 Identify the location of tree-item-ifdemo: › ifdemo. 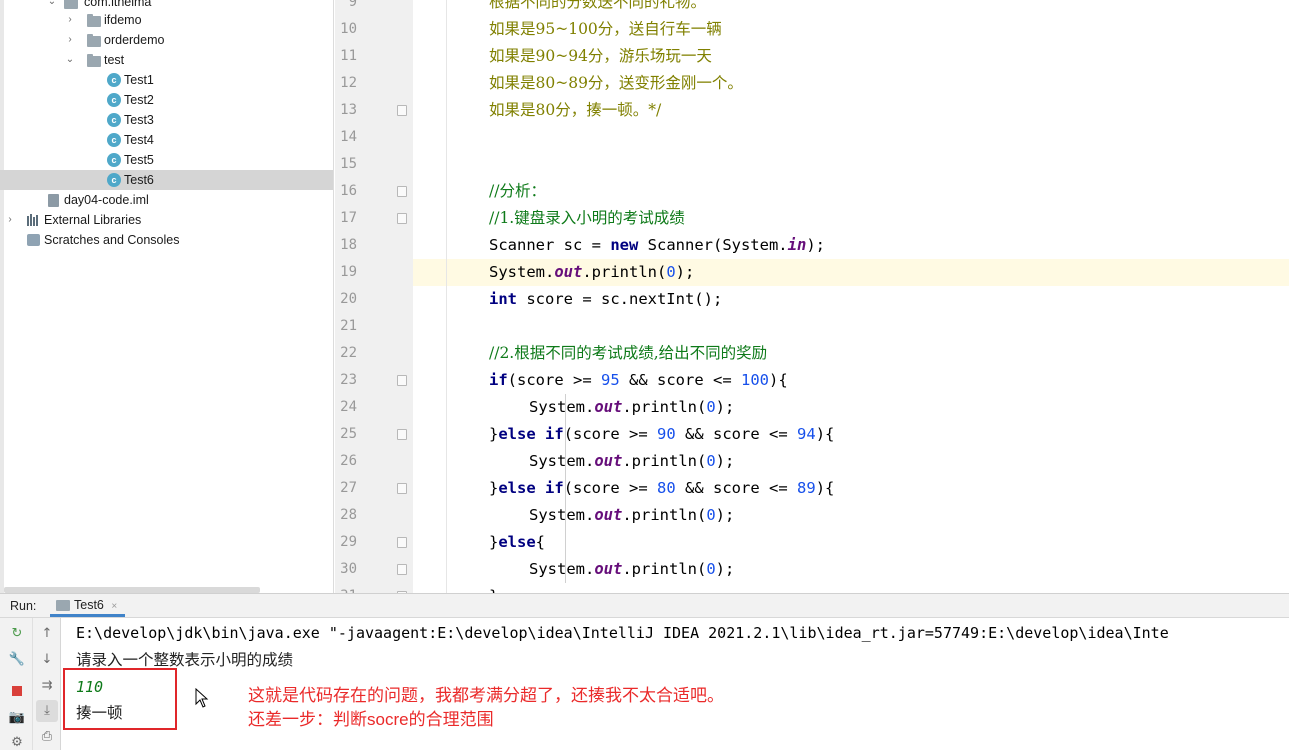
(166, 20).